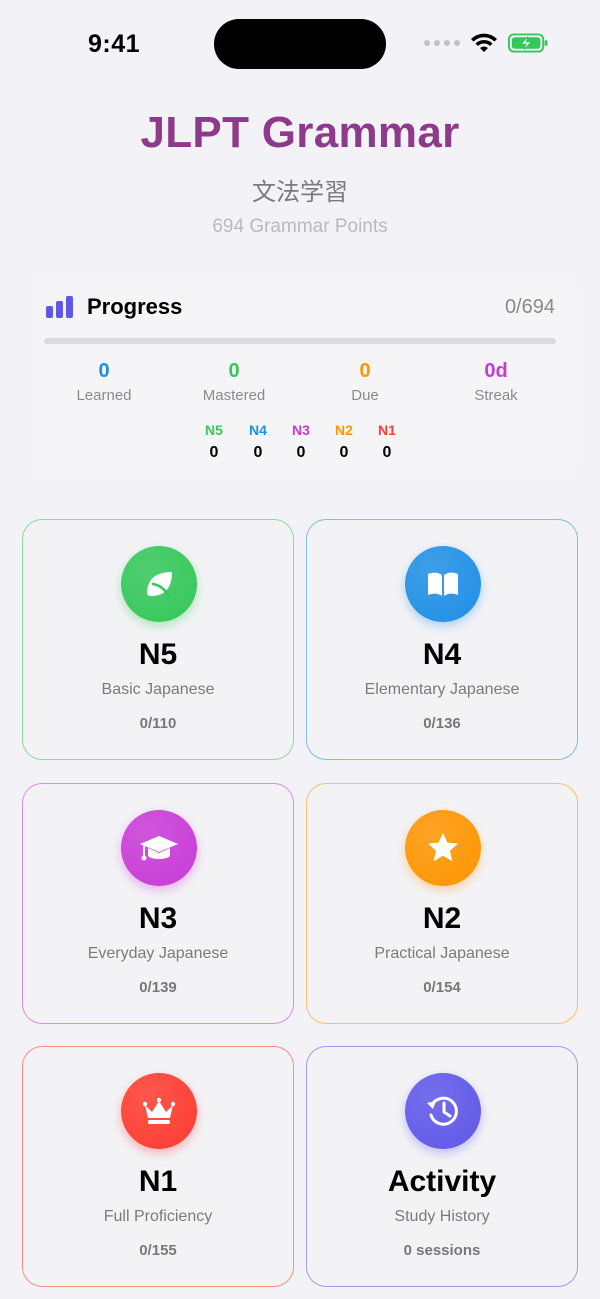 This screenshot has width=600, height=1299. I want to click on card-title: N1, so click(158, 1181).